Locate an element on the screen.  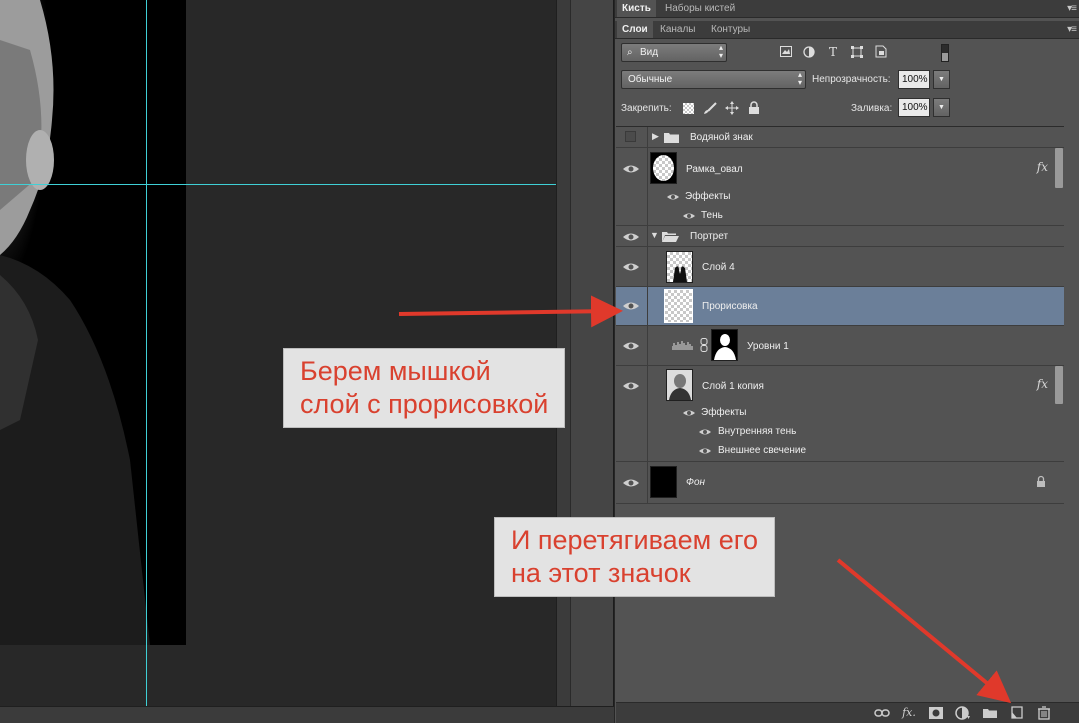
tab-brush-presets: Наборы кистей is located at coordinates (700, 8).